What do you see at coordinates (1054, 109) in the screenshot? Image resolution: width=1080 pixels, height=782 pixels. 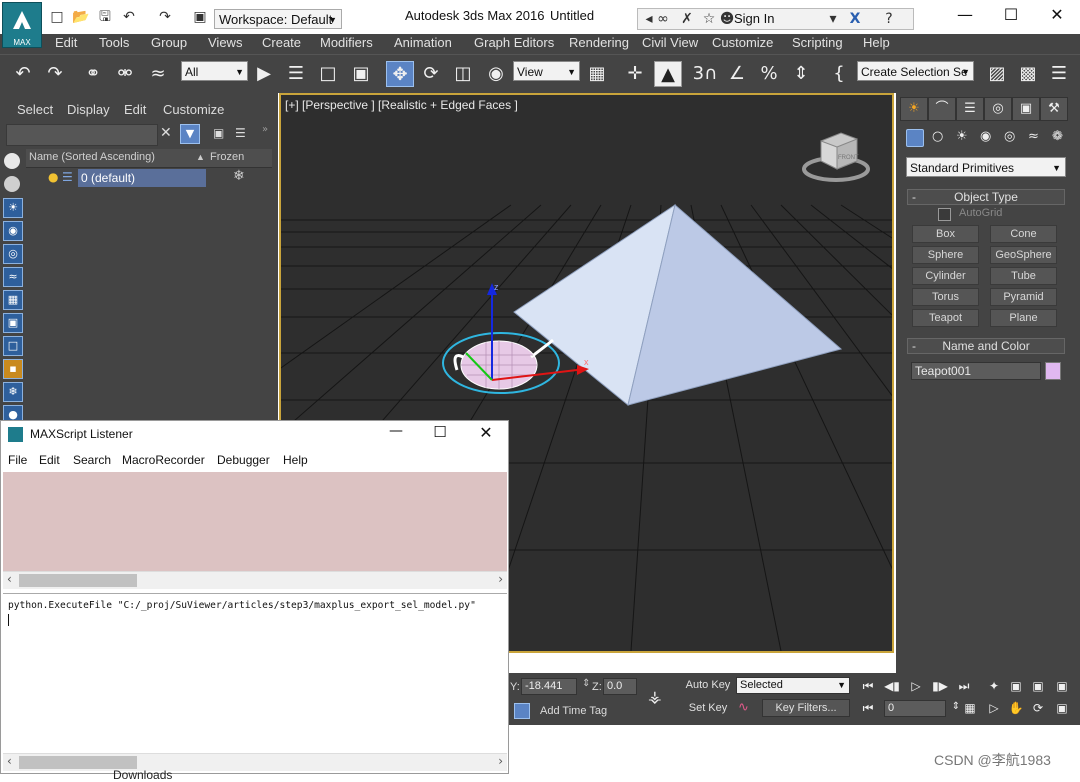 I see `utilities-tab-icon: ⚒` at bounding box center [1054, 109].